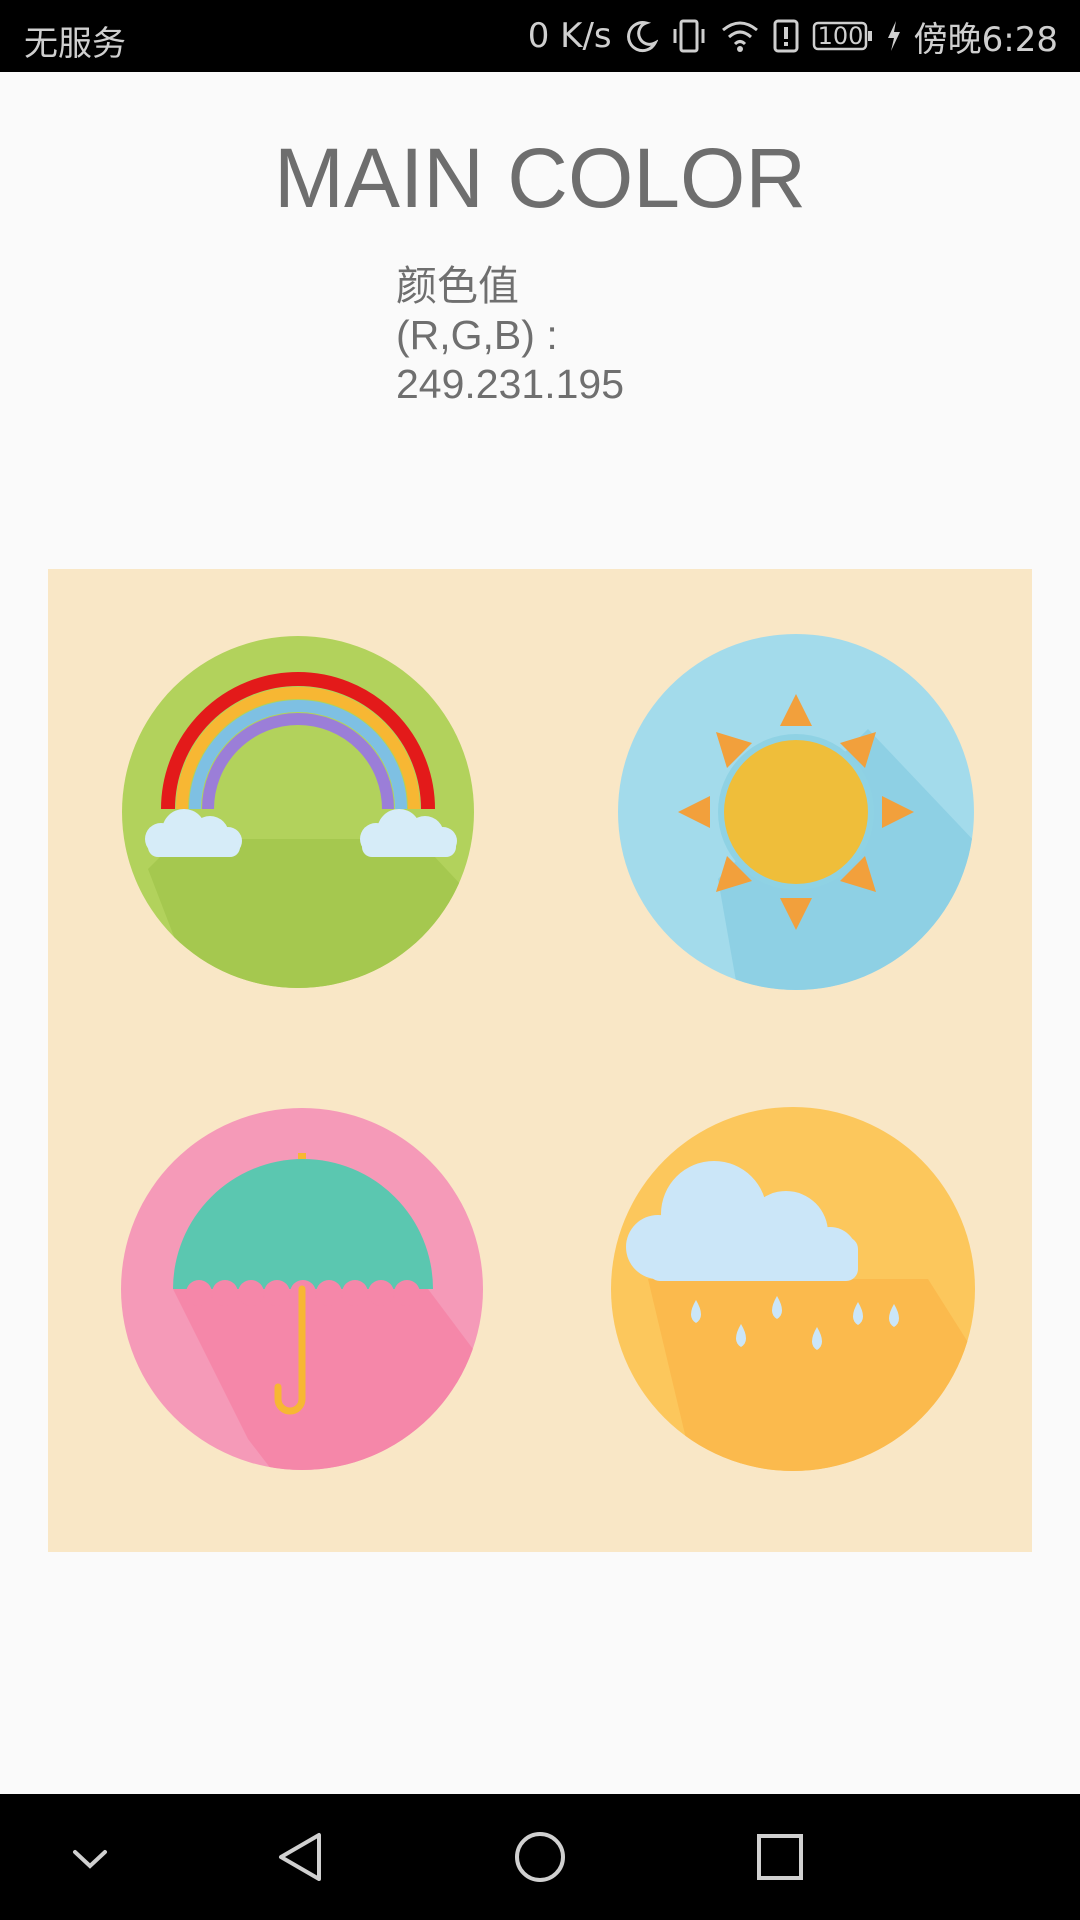 This screenshot has height=1920, width=1080. What do you see at coordinates (840, 36) in the screenshot?
I see `battery-level: 100` at bounding box center [840, 36].